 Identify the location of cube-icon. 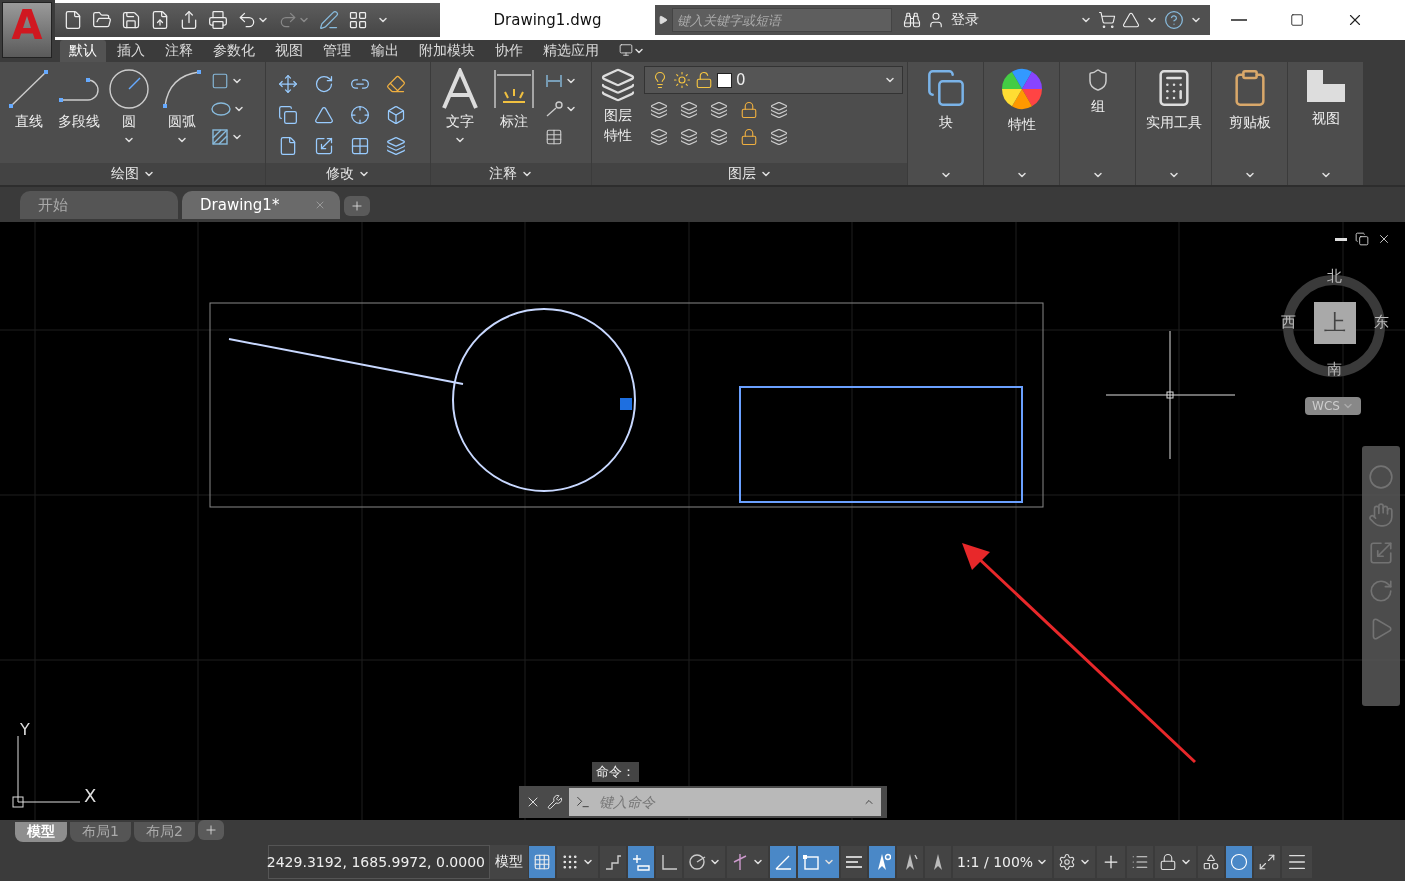
(396, 114).